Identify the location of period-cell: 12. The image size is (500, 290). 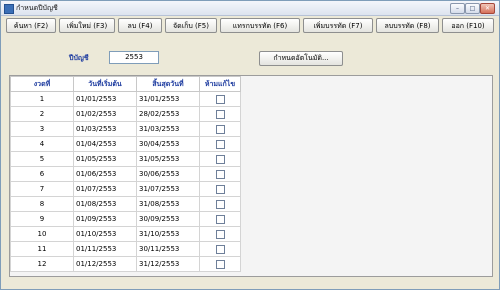
(42, 264).